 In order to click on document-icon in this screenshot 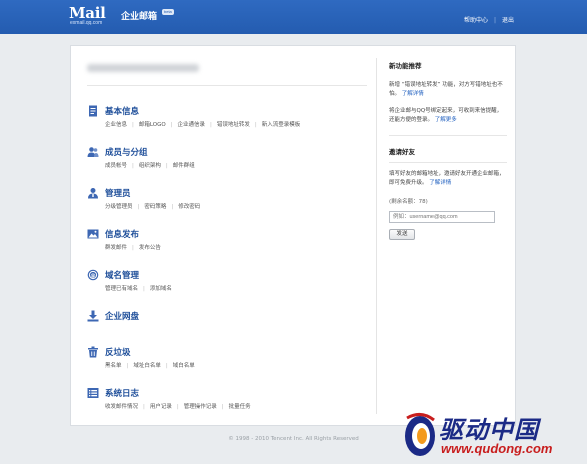, I will do `click(93, 111)`.